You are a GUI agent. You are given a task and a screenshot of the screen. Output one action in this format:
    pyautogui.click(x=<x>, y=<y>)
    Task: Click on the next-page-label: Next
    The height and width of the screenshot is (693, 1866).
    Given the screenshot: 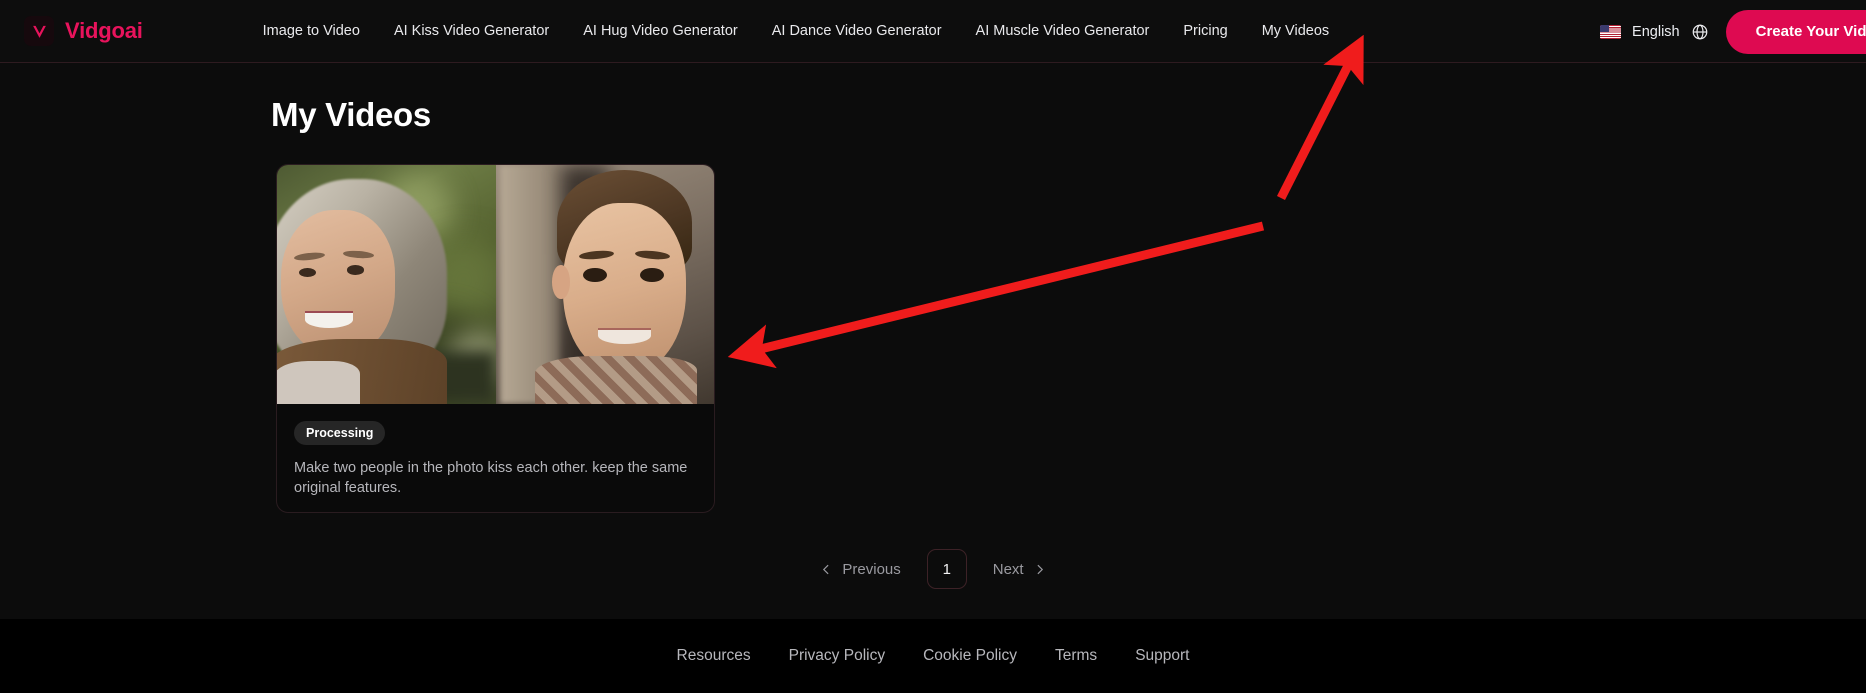 What is the action you would take?
    pyautogui.click(x=1008, y=569)
    